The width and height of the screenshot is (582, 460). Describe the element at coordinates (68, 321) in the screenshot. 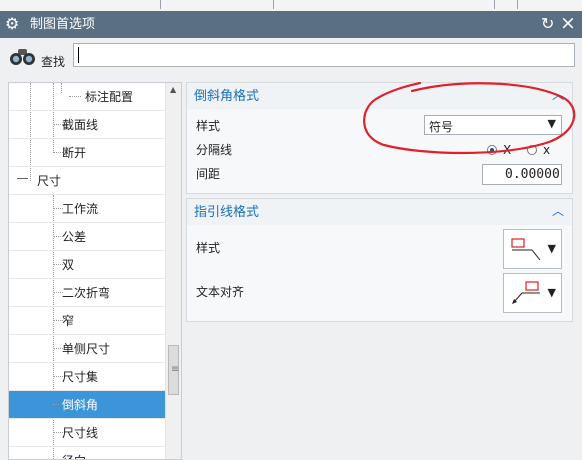

I see `tree-item-label: 窄` at that location.